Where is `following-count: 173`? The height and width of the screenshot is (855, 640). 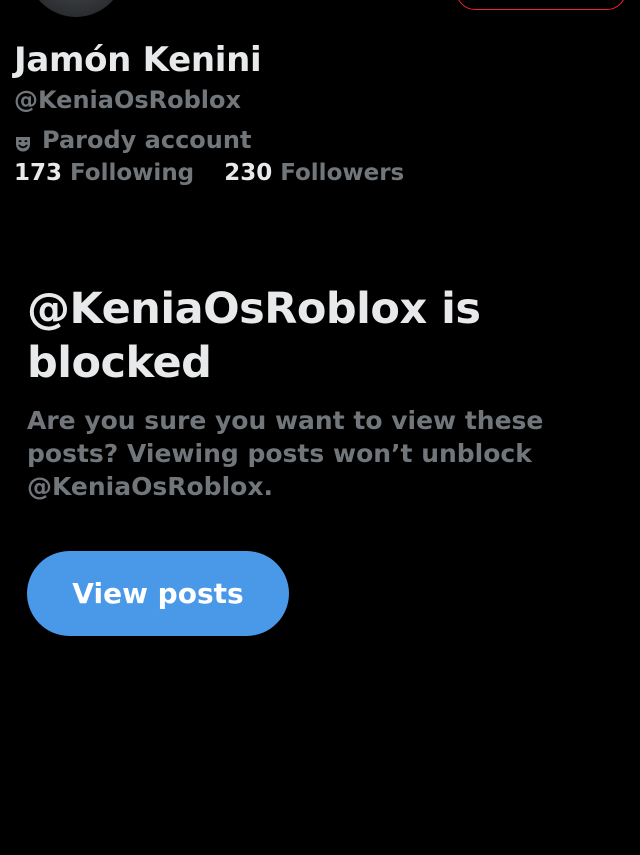
following-count: 173 is located at coordinates (38, 173).